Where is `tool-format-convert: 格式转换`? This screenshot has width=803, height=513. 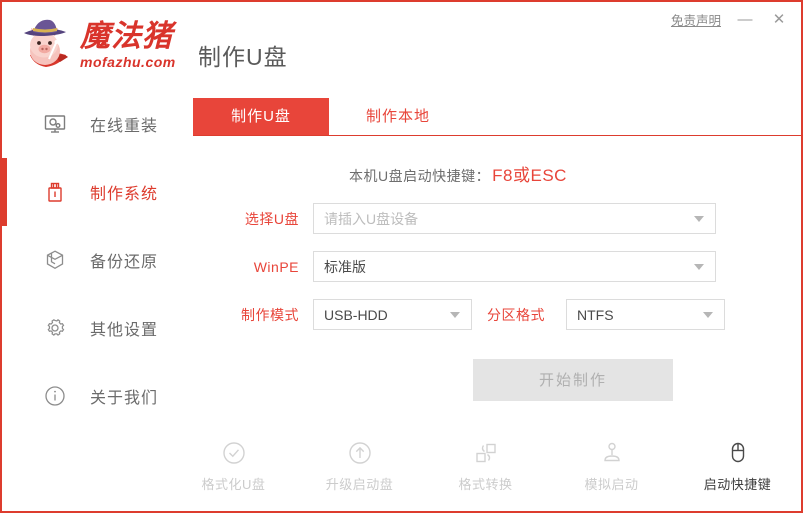 tool-format-convert: 格式转换 is located at coordinates (486, 465).